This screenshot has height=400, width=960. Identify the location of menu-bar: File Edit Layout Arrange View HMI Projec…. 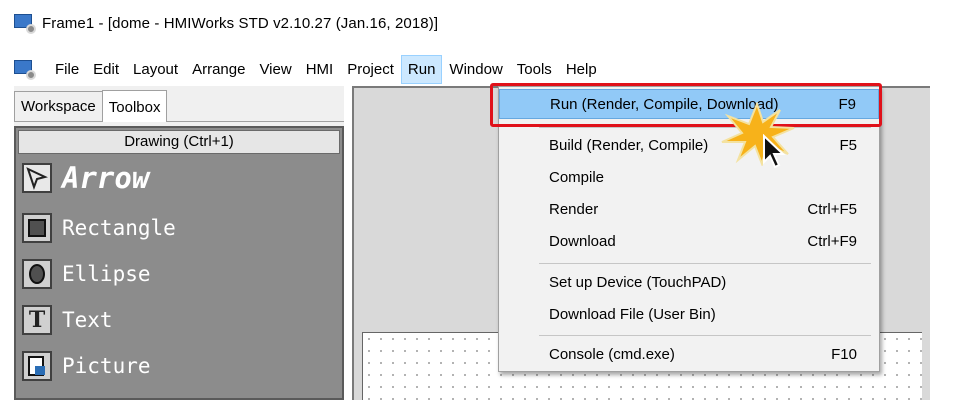
(480, 69).